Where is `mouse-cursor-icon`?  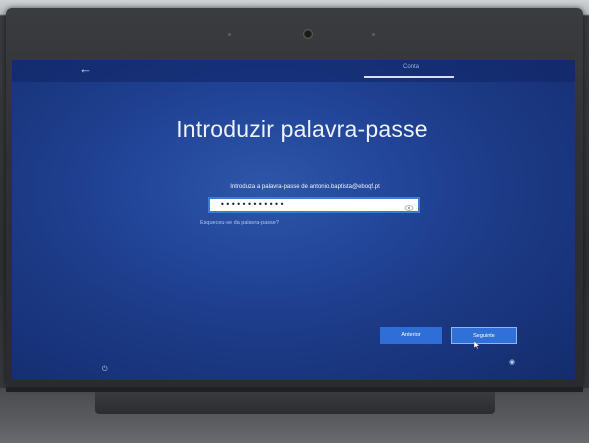
mouse-cursor-icon is located at coordinates (477, 345).